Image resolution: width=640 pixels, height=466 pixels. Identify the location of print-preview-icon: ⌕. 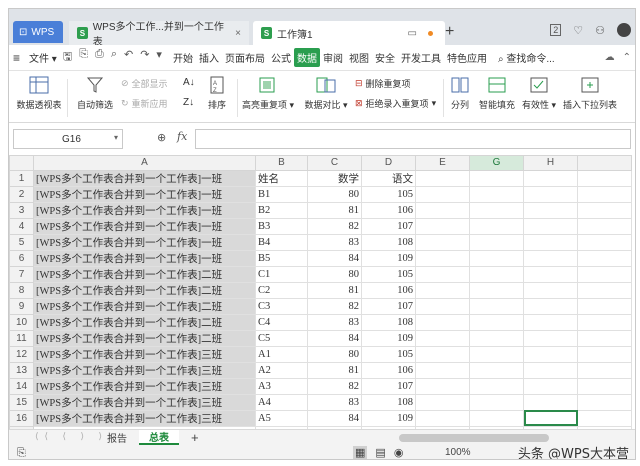
(114, 57).